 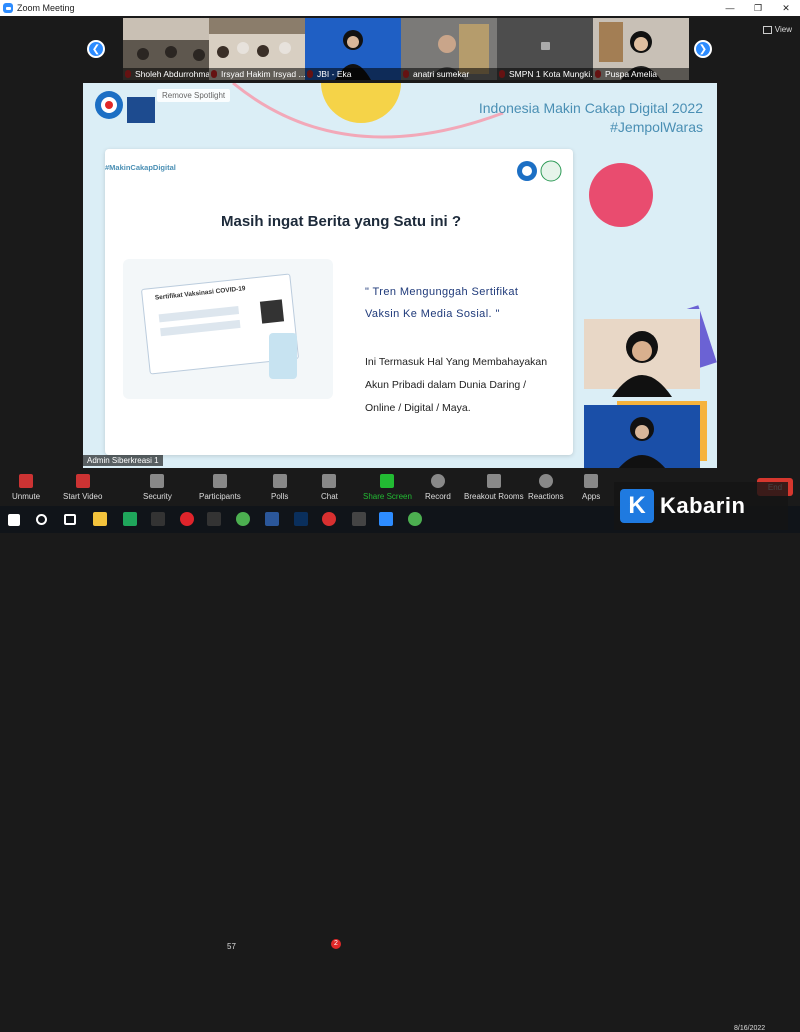 I want to click on unmute-label: Unmute, so click(x=26, y=496).